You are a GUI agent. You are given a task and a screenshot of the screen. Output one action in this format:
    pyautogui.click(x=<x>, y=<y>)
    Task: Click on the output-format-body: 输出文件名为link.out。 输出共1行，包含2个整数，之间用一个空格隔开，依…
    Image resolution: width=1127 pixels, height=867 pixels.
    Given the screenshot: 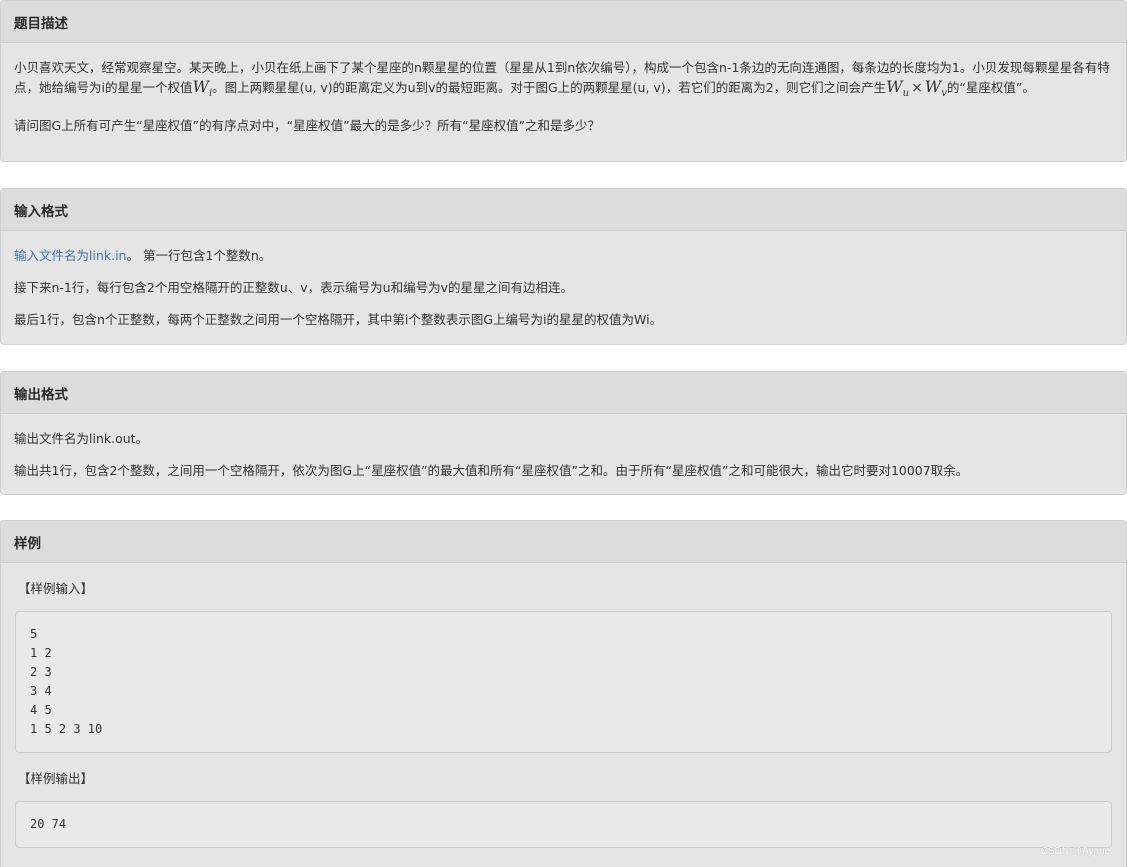 What is the action you would take?
    pyautogui.click(x=563, y=447)
    